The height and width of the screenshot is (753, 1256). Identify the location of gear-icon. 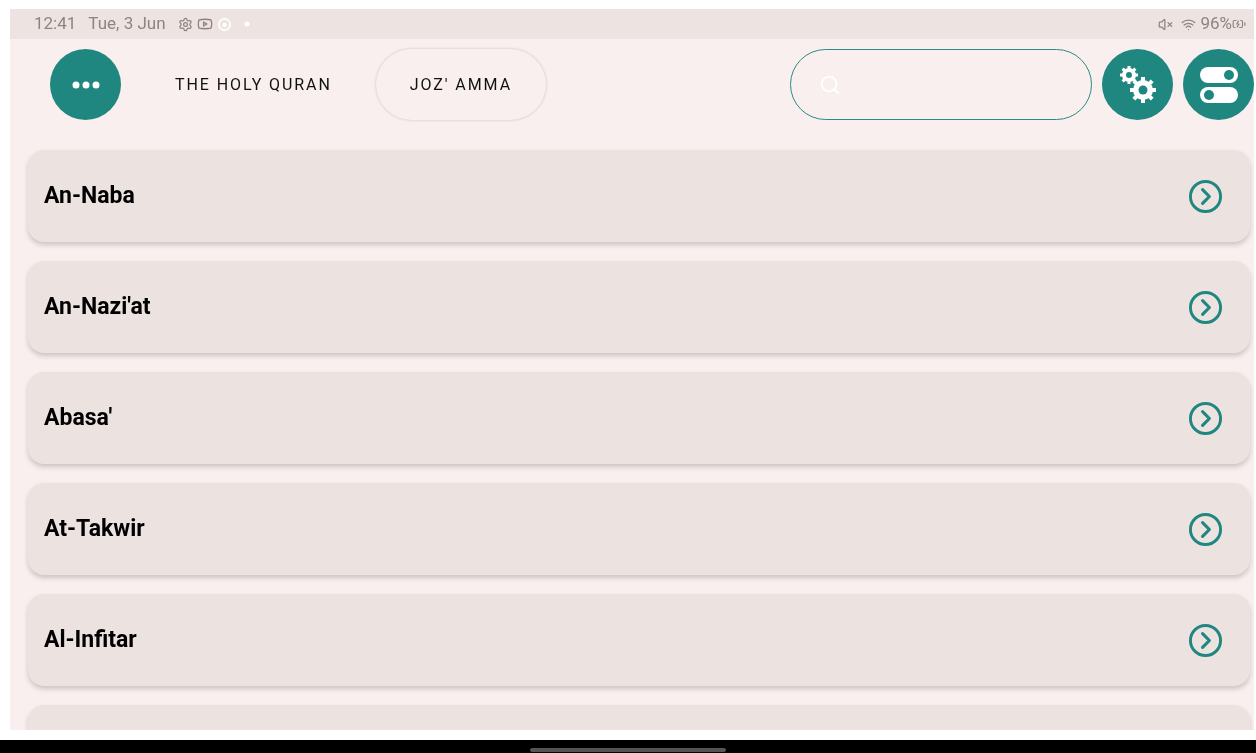
(185, 24).